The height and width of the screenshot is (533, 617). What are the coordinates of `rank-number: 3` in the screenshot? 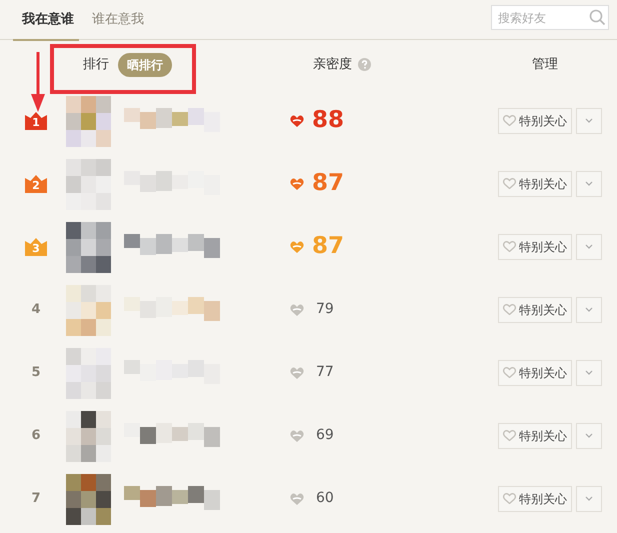 It's located at (36, 249).